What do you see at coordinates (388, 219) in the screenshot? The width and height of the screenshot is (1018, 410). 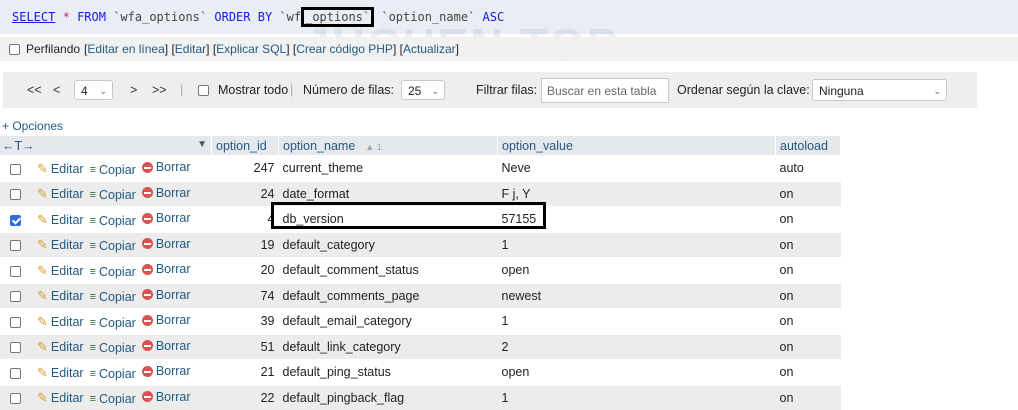 I see `option-name-cell: db_version` at bounding box center [388, 219].